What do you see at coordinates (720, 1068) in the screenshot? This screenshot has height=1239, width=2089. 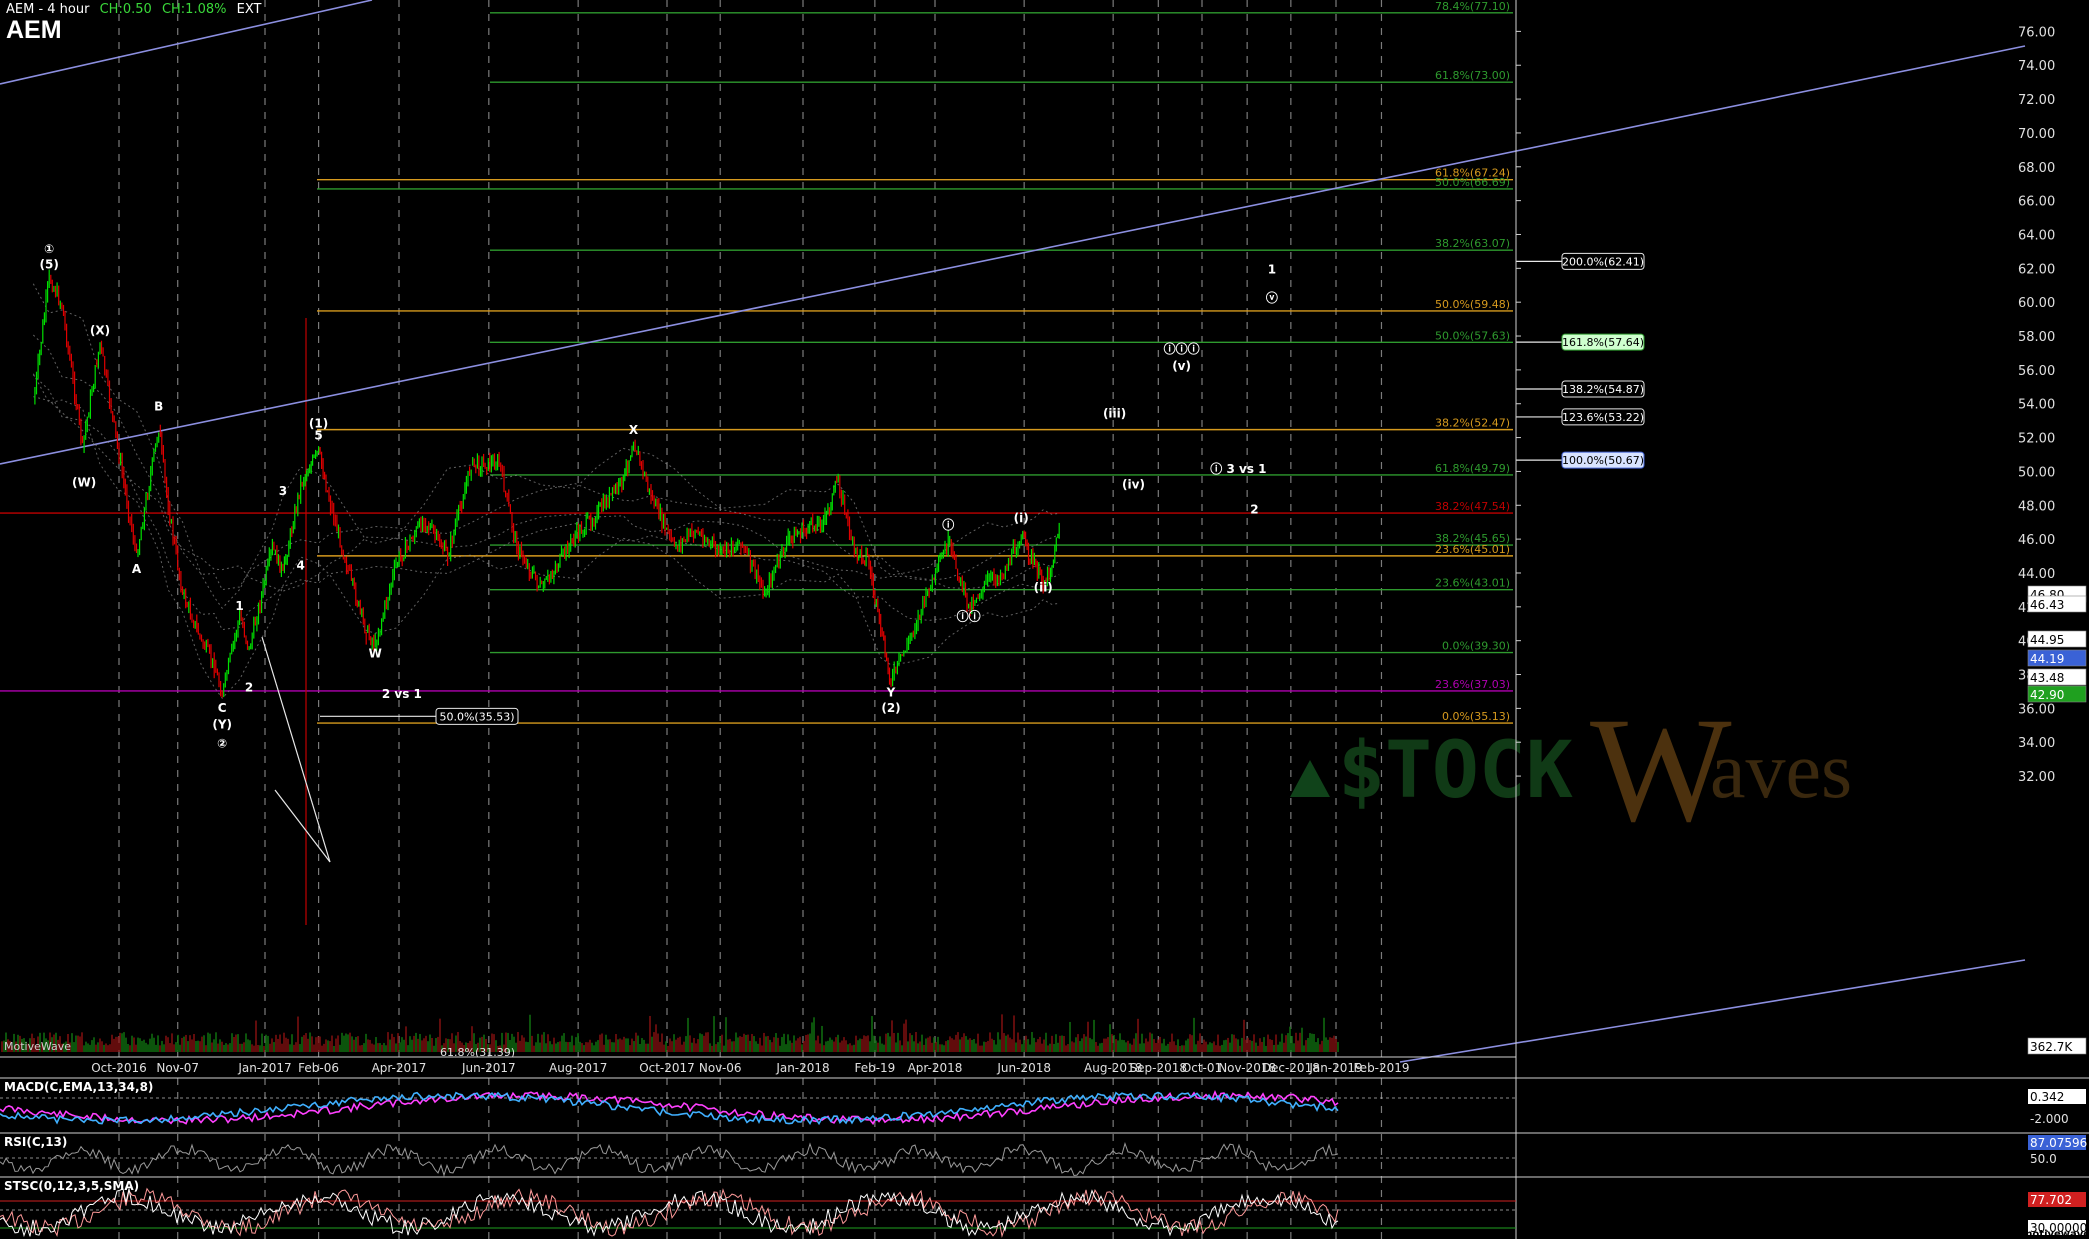 I see `x-tick-label-8: Nov-06` at bounding box center [720, 1068].